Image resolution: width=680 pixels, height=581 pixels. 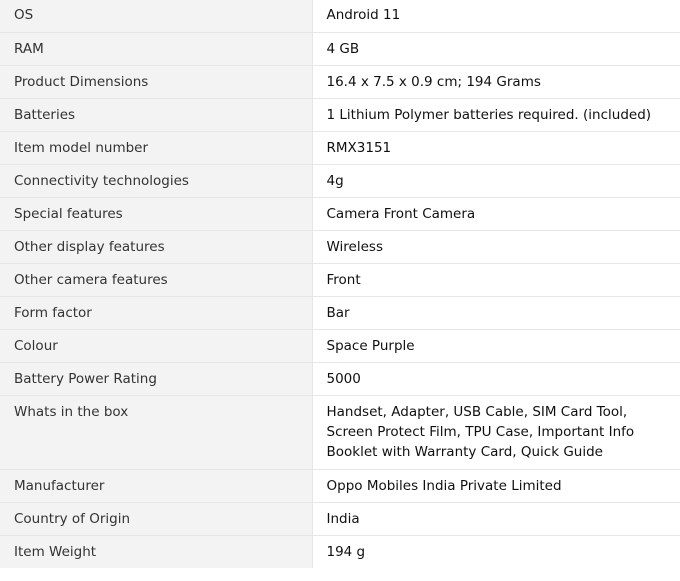 I want to click on table-row: OS Android 11, so click(x=340, y=16).